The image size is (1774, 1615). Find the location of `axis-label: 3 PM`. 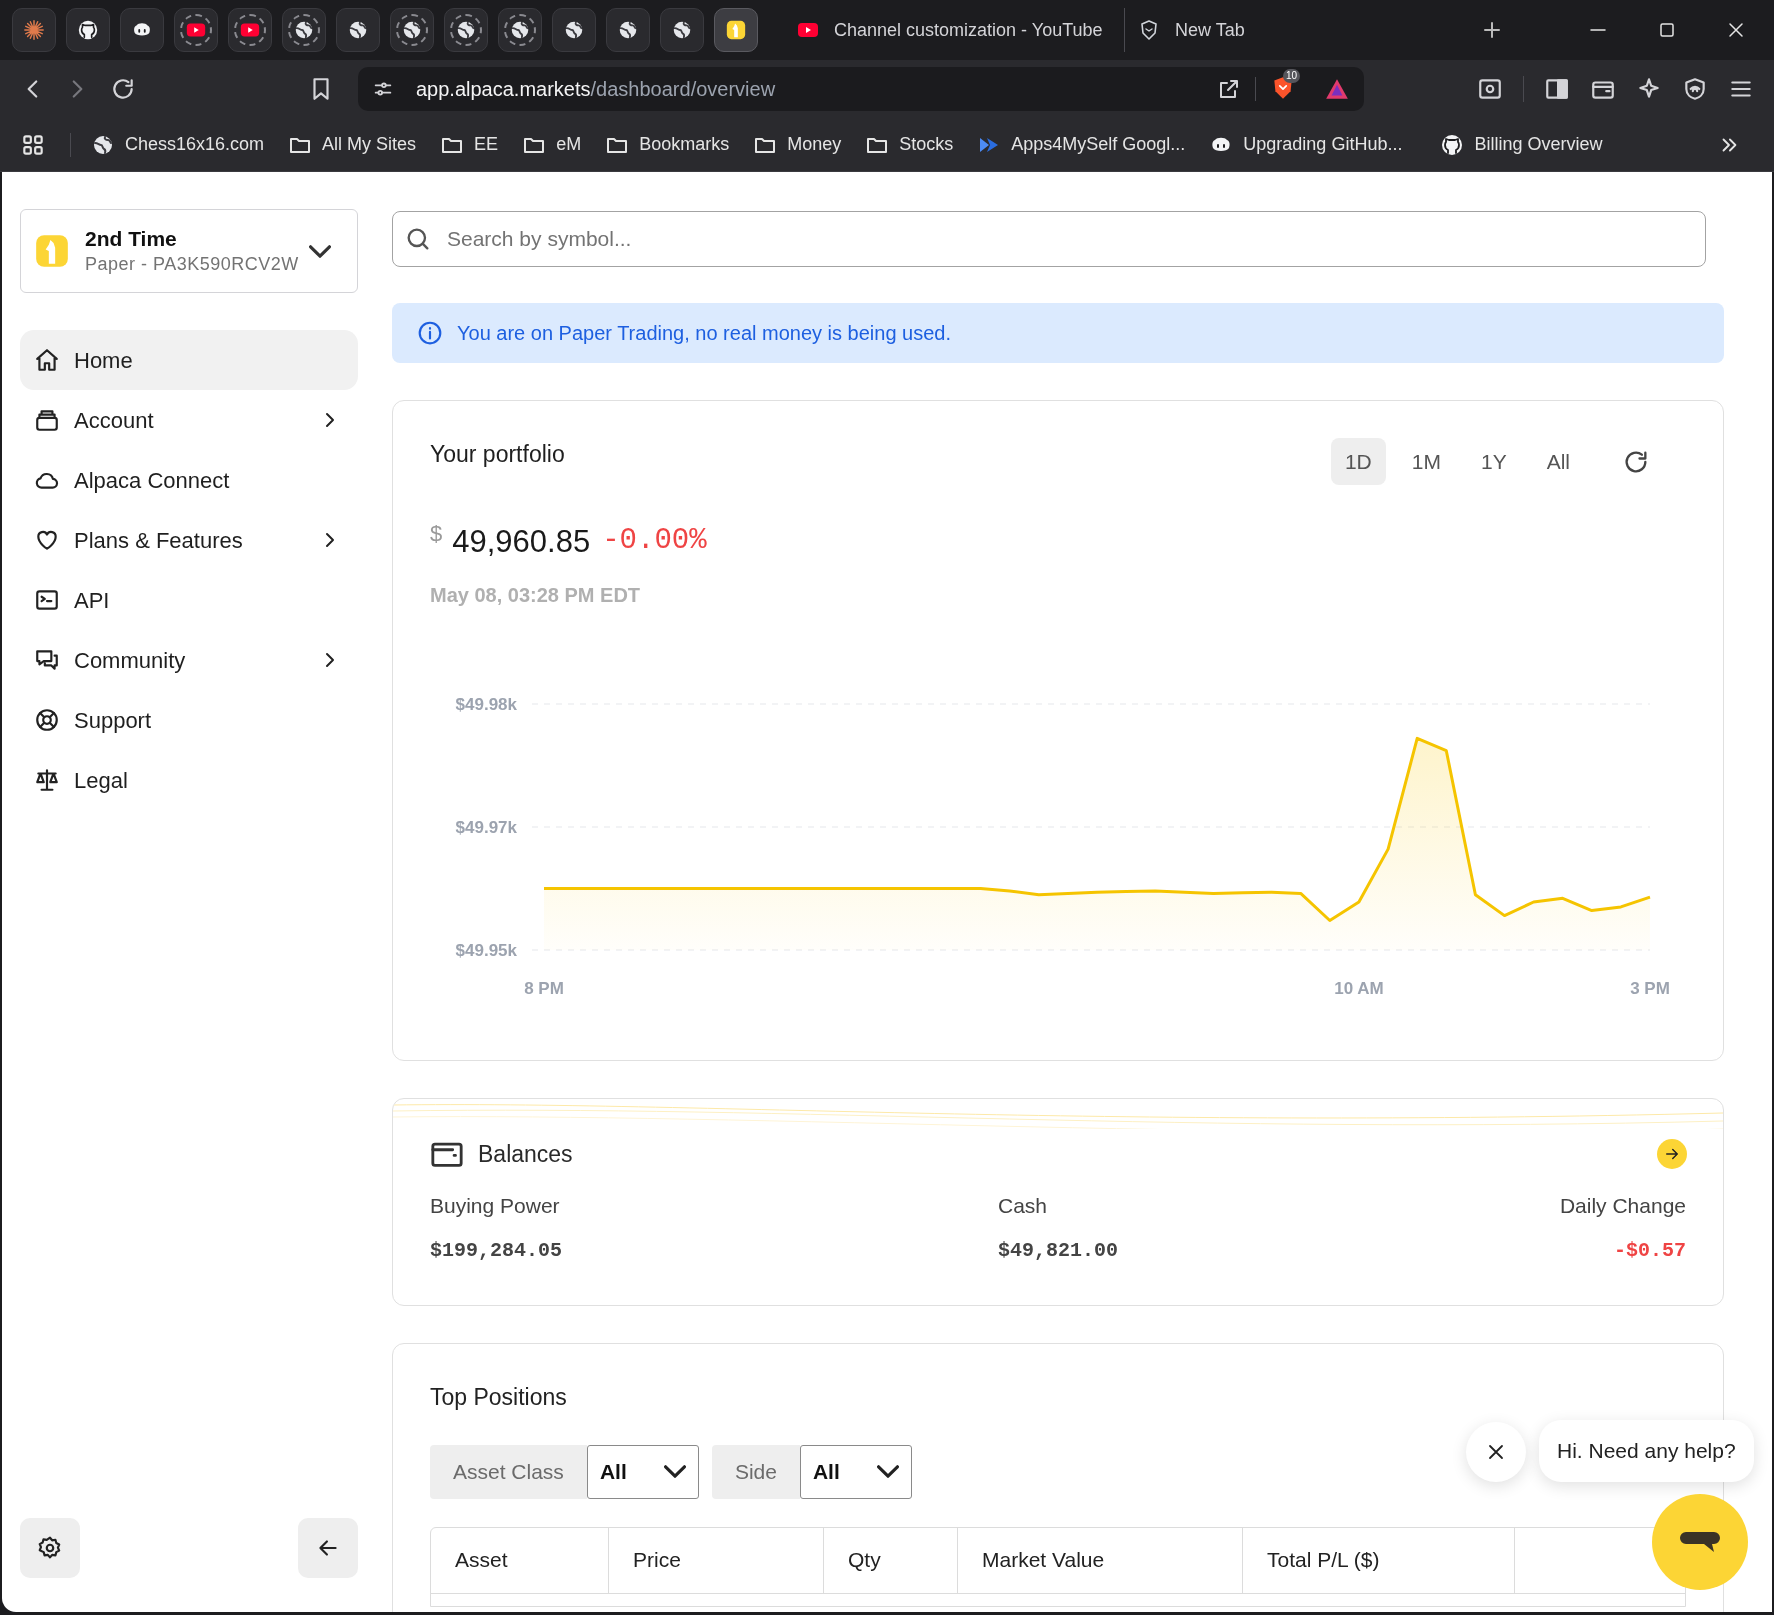

axis-label: 3 PM is located at coordinates (1650, 988).